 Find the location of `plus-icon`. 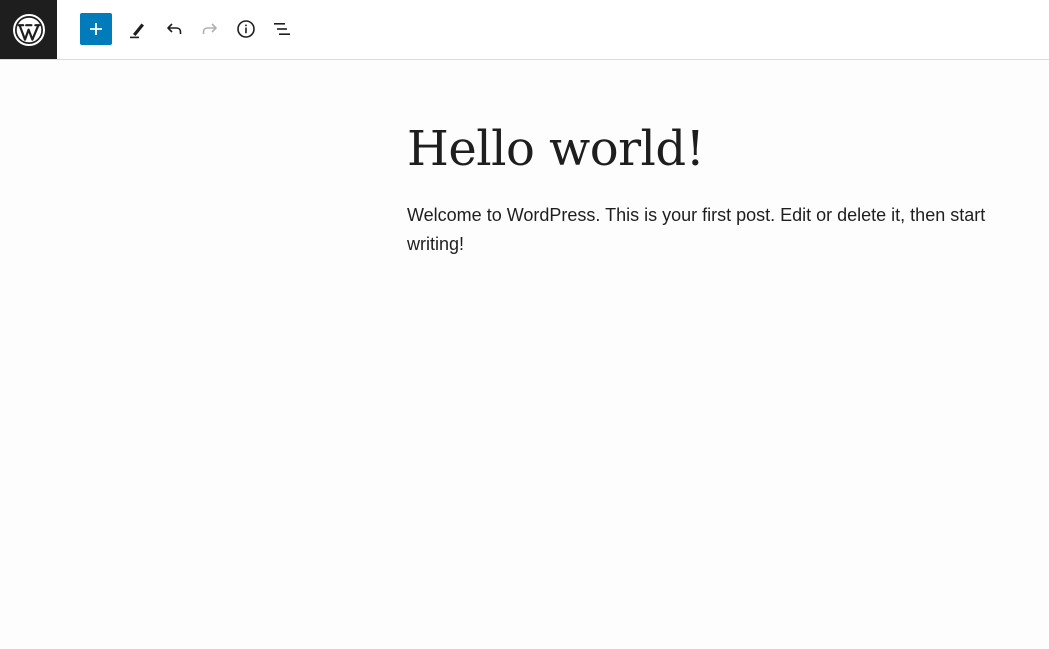

plus-icon is located at coordinates (96, 29).